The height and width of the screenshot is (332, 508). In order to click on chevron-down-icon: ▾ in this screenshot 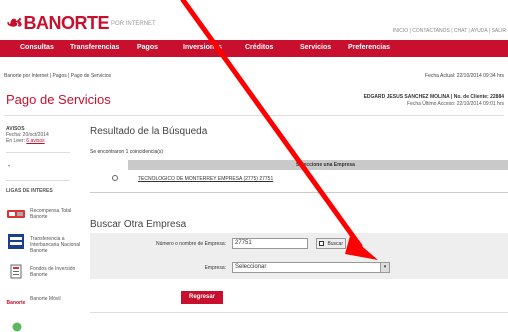, I will do `click(384, 267)`.